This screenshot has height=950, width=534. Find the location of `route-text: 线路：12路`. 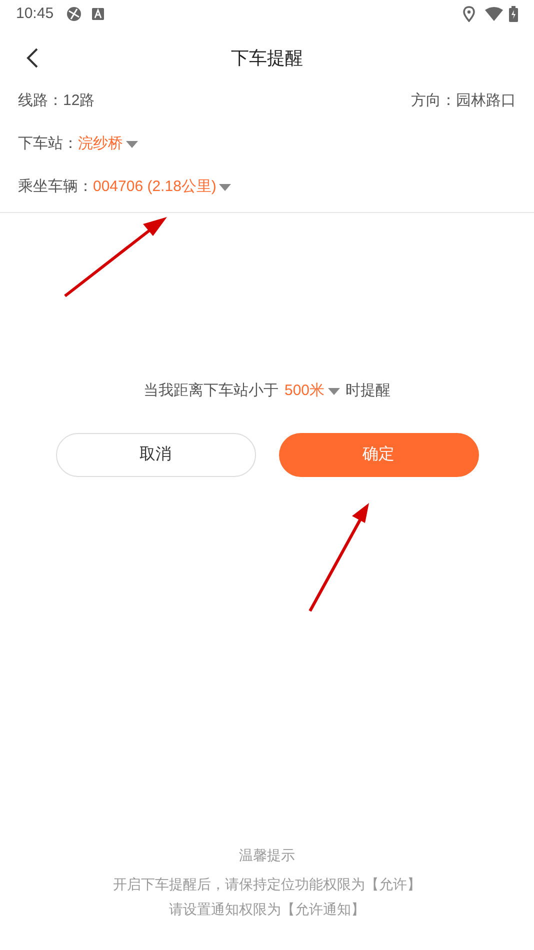

route-text: 线路：12路 is located at coordinates (56, 100).